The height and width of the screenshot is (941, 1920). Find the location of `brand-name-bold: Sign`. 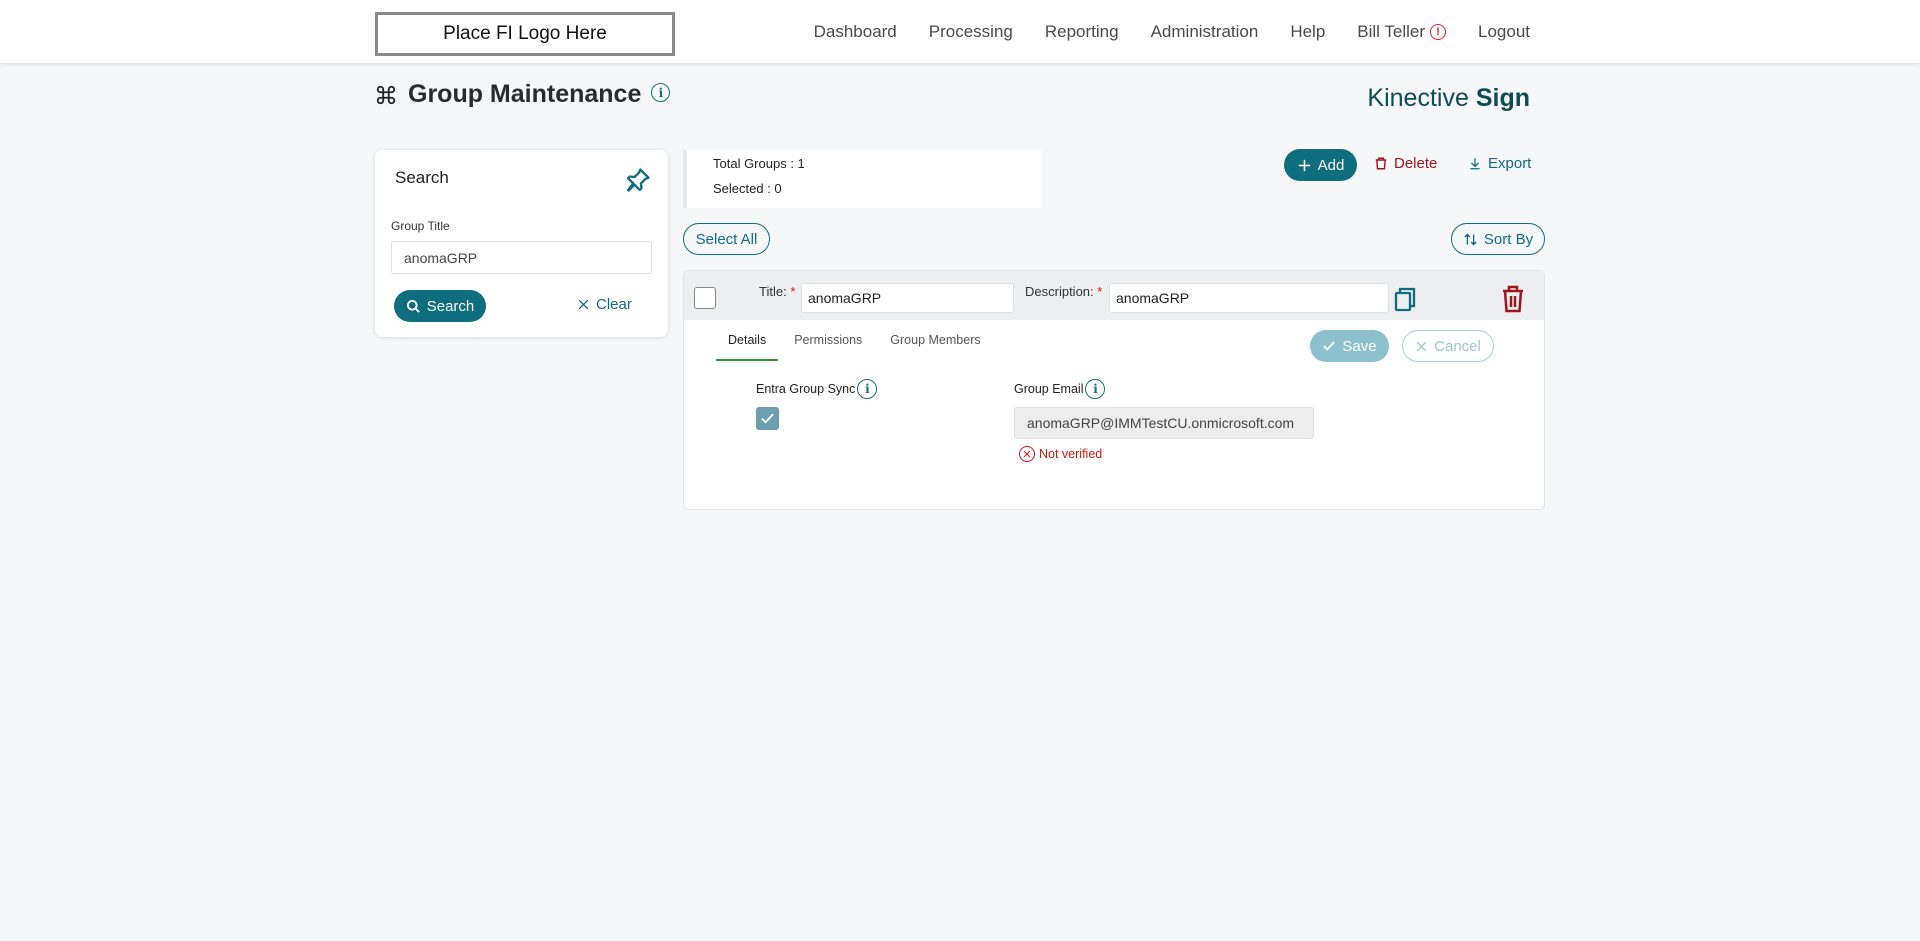

brand-name-bold: Sign is located at coordinates (1502, 98).